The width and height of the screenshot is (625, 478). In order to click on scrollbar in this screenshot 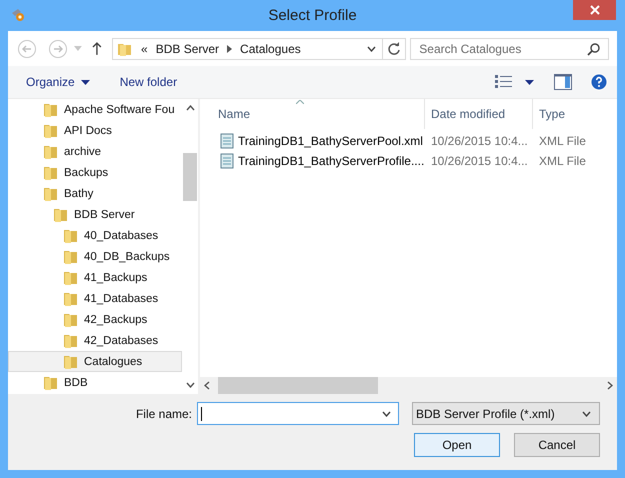, I will do `click(408, 385)`.